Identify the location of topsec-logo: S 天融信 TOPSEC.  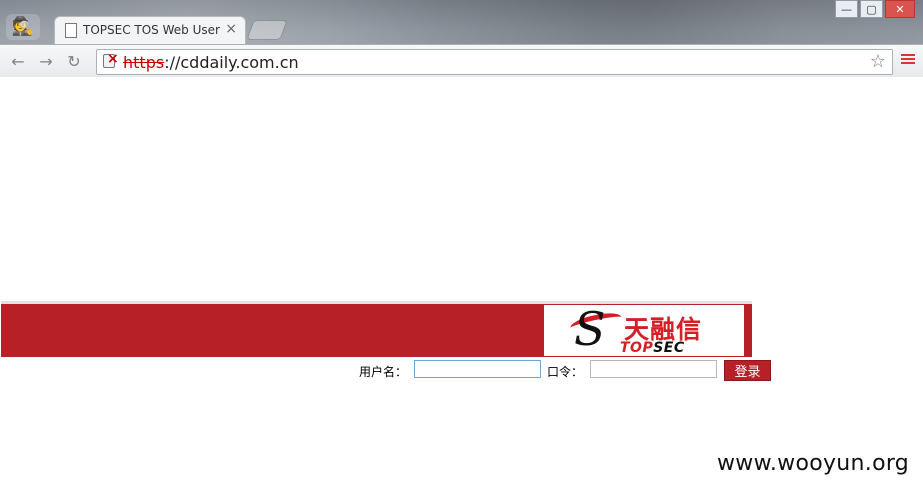
(644, 330).